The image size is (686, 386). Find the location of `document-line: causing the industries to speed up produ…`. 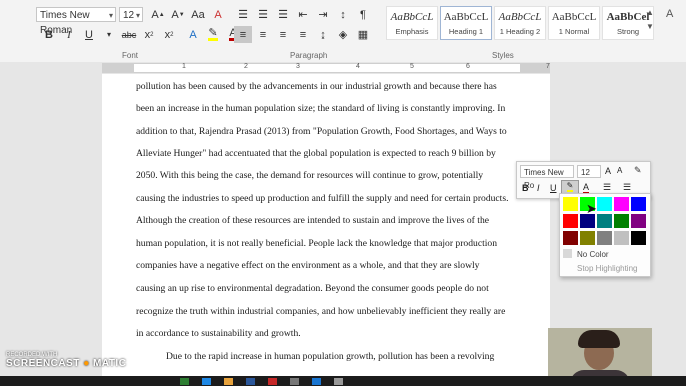

document-line: causing the industries to speed up produ… is located at coordinates (328, 198).